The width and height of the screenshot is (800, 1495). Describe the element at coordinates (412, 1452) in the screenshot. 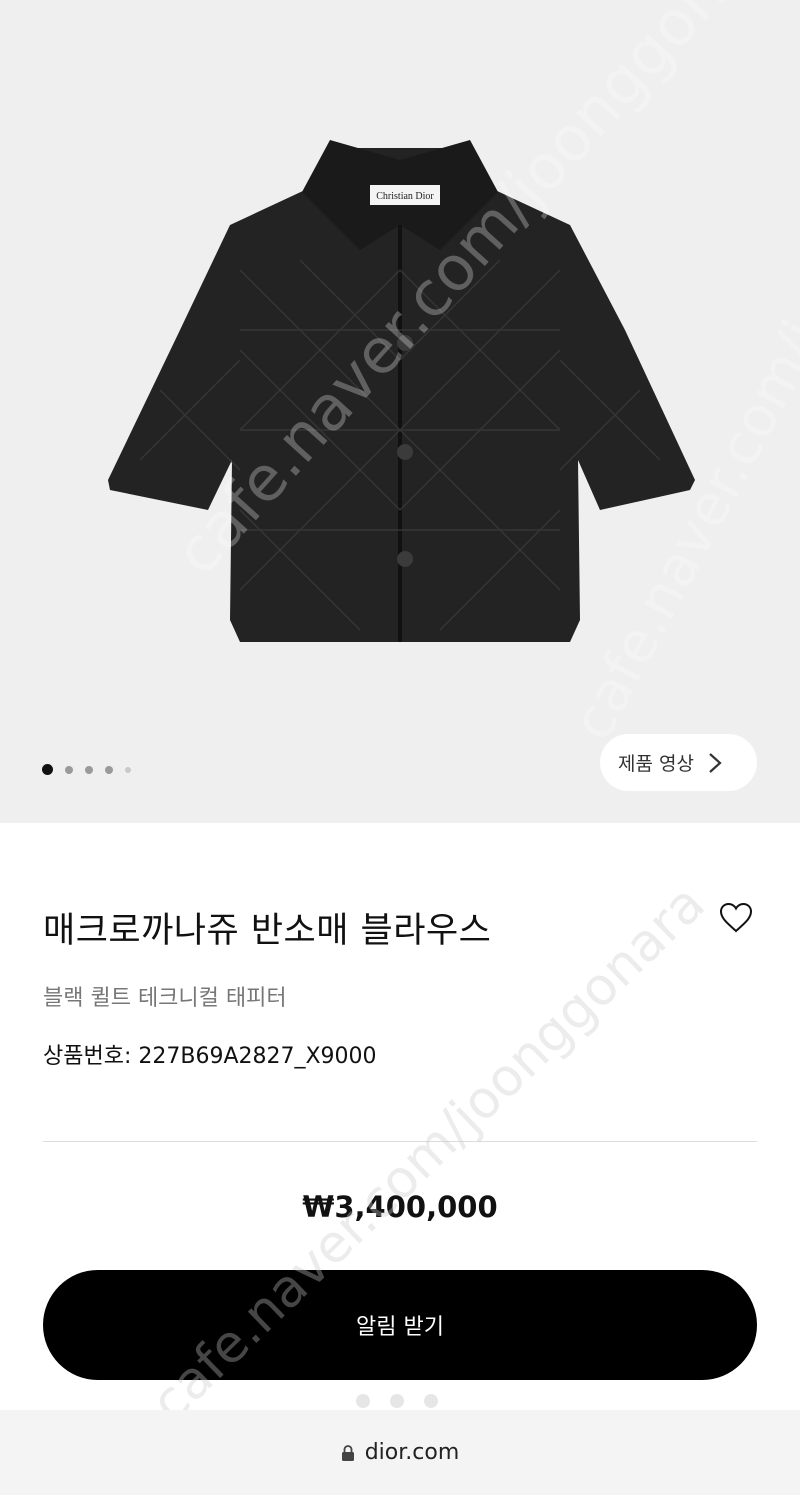

I see `url-text: dior.com` at that location.